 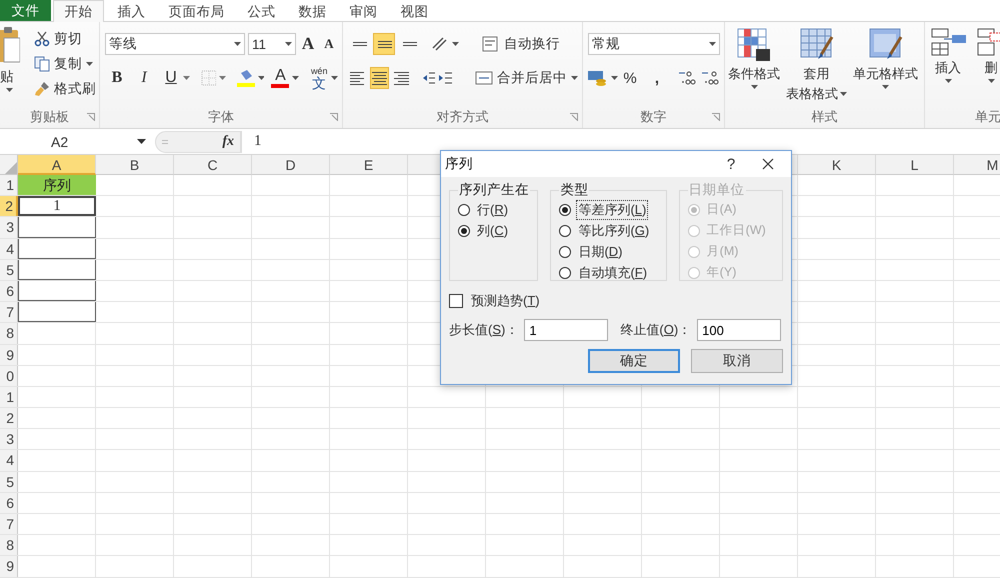 What do you see at coordinates (816, 65) in the screenshot?
I see `format-as-table-button: 套用 表格格式` at bounding box center [816, 65].